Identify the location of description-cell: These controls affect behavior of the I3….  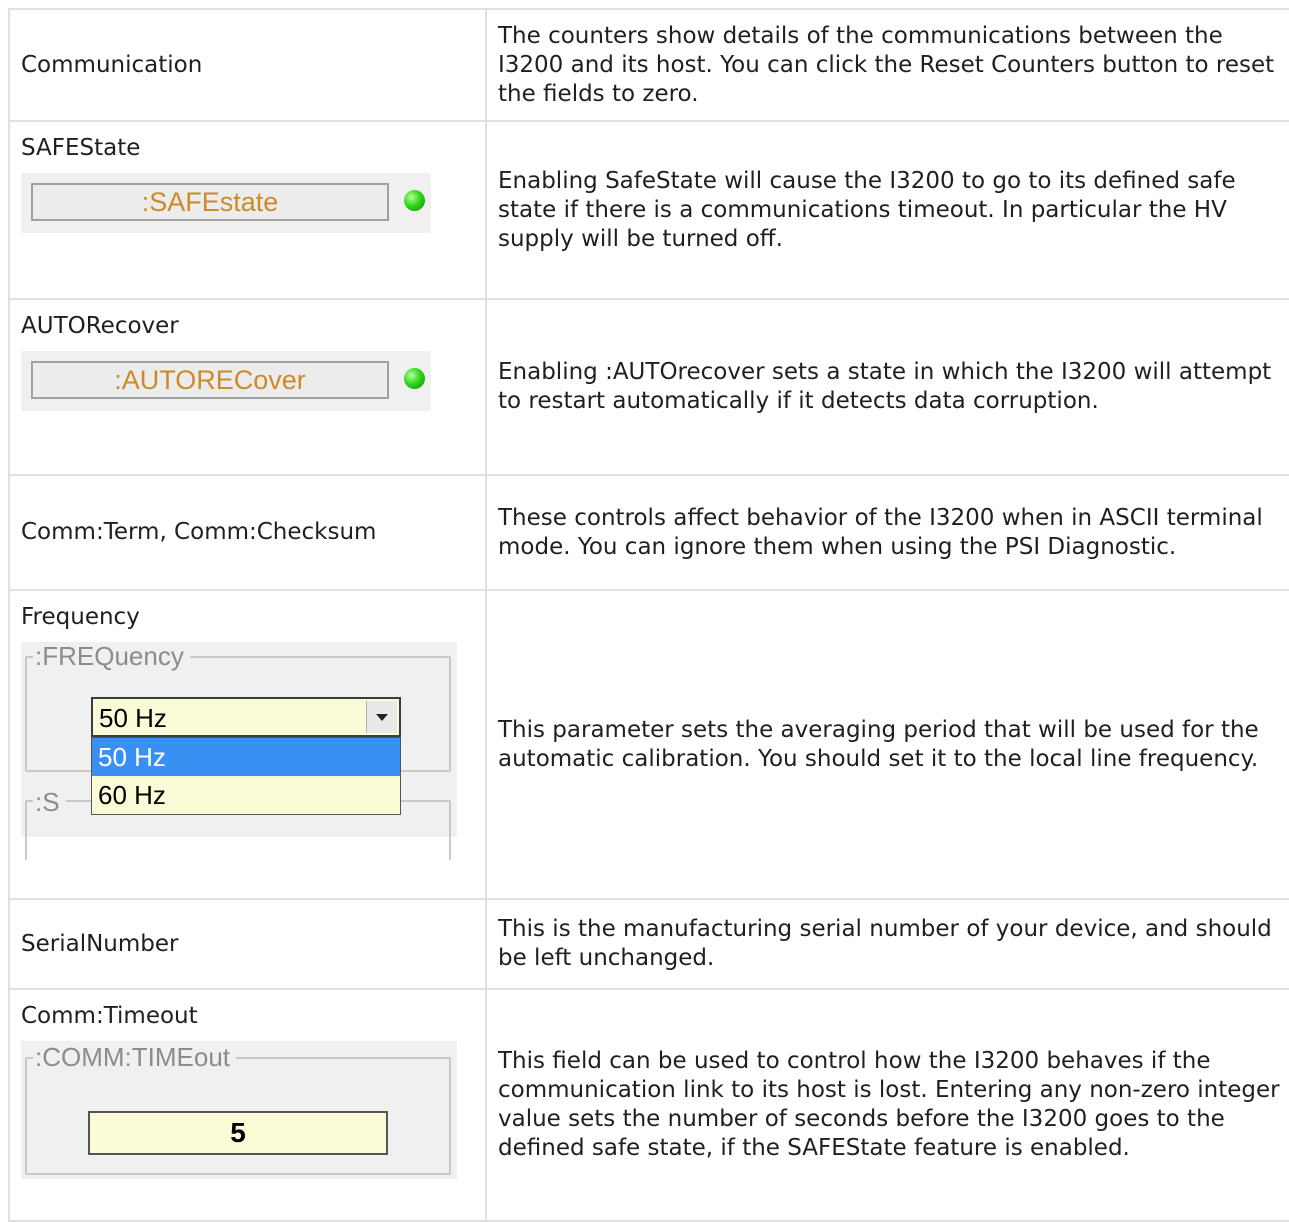
(887, 532).